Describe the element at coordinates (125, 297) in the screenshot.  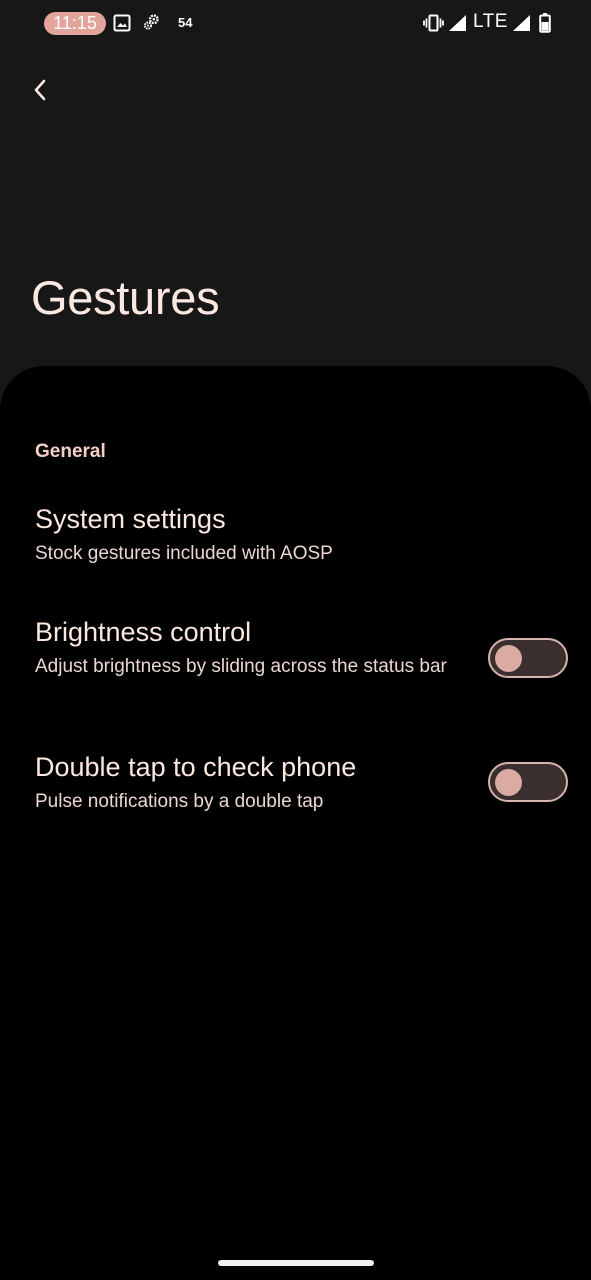
I see `page-title: Gestures` at that location.